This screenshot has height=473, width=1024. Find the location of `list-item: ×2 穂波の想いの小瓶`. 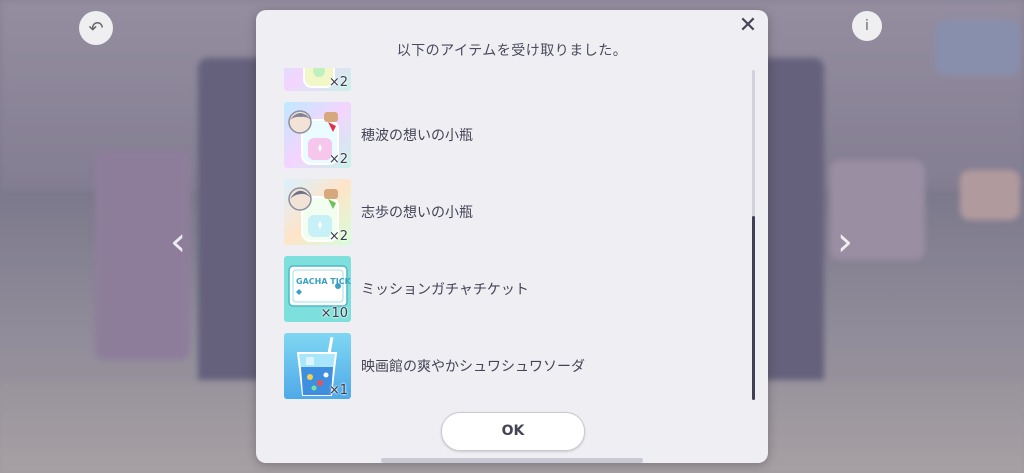

list-item: ×2 穂波の想いの小瓶 is located at coordinates (509, 135).